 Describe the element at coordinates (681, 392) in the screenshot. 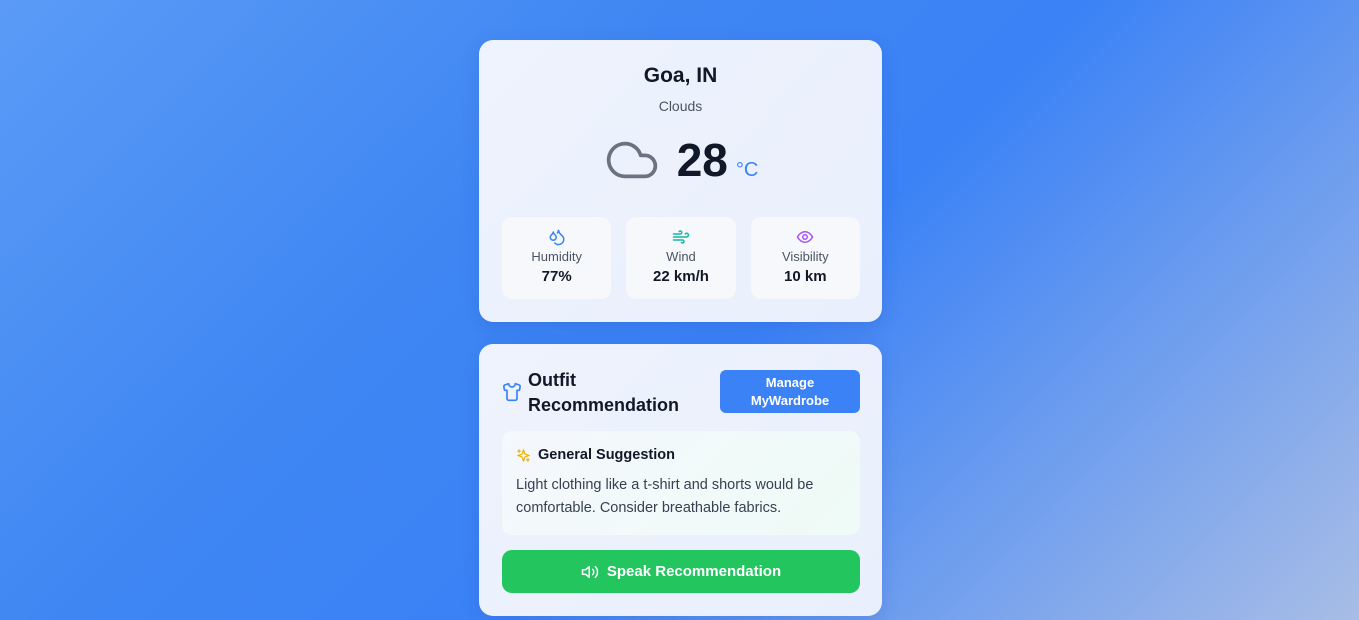

I see `outfit-header: Outfit Recommendation Manage MyWardrobe` at that location.